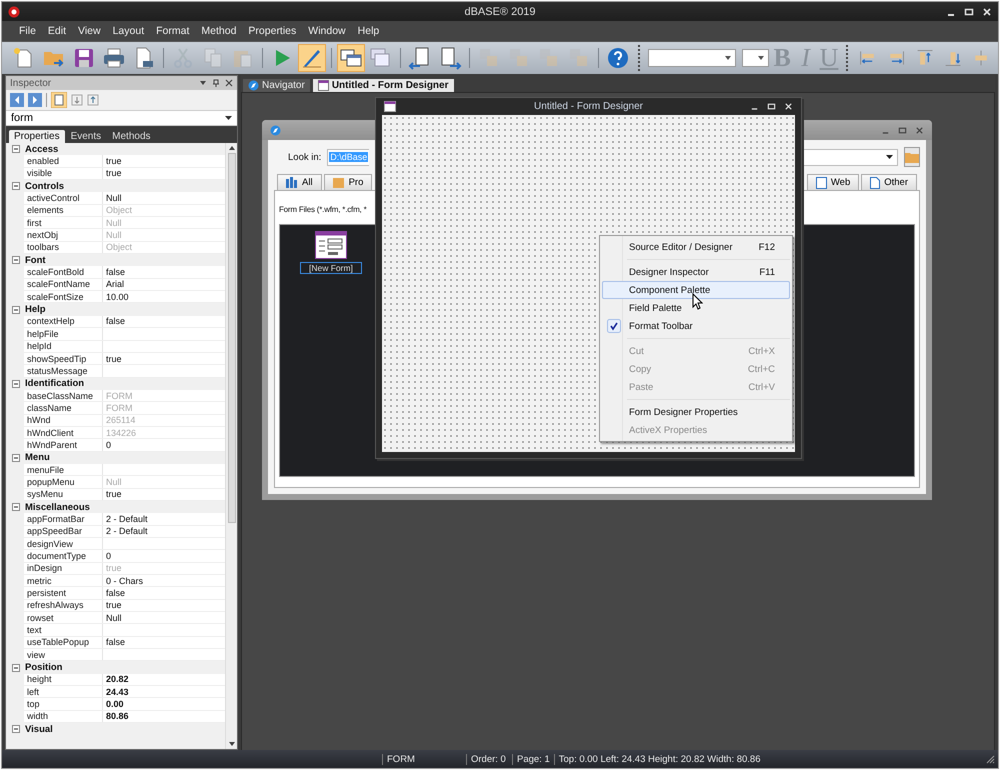 This screenshot has height=770, width=1000. Describe the element at coordinates (63, 618) in the screenshot. I see `property-name: rowset` at that location.